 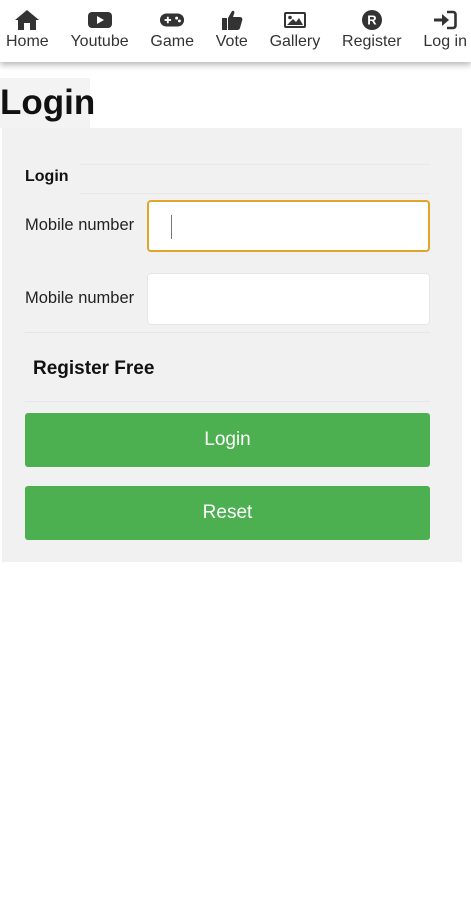 What do you see at coordinates (295, 20) in the screenshot?
I see `image-icon` at bounding box center [295, 20].